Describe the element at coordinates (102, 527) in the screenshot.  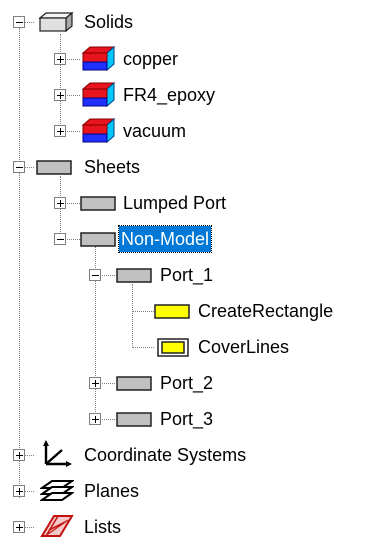
I see `tree-item-lists: Lists` at that location.